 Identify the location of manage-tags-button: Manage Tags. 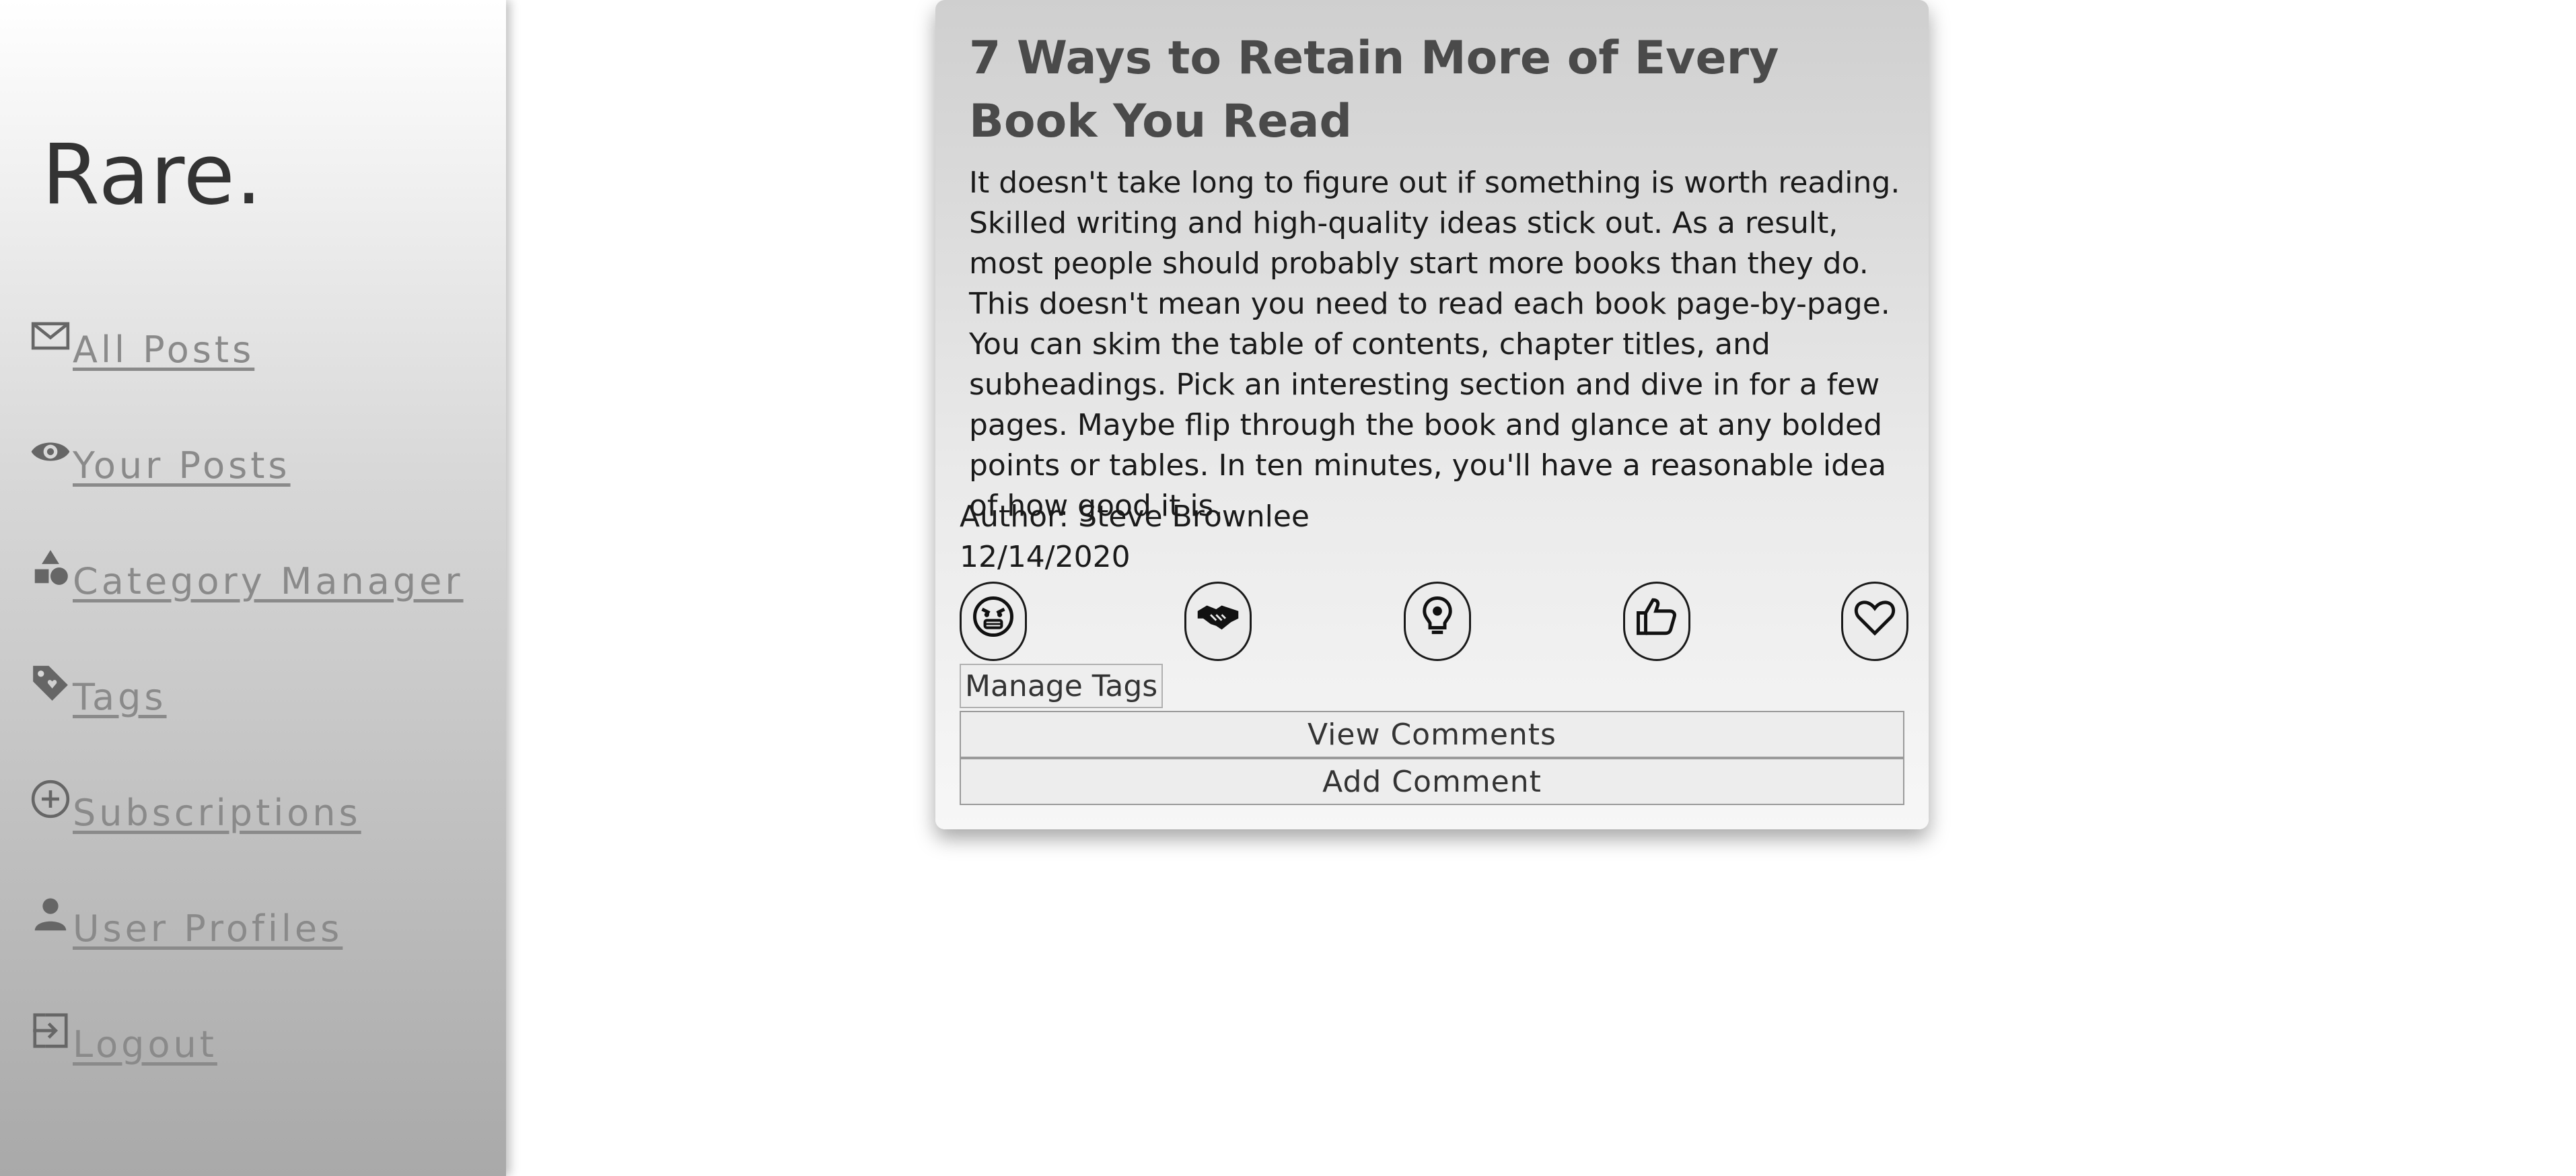
(1062, 686).